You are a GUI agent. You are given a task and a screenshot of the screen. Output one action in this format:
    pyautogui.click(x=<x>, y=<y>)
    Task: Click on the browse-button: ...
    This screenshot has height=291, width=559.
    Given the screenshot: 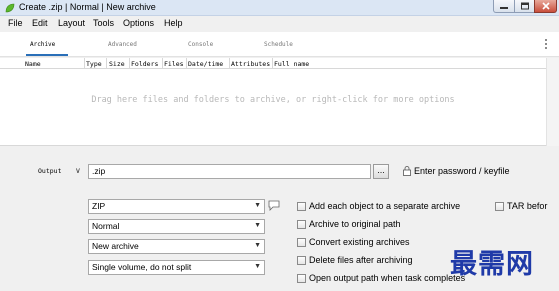 What is the action you would take?
    pyautogui.click(x=381, y=171)
    